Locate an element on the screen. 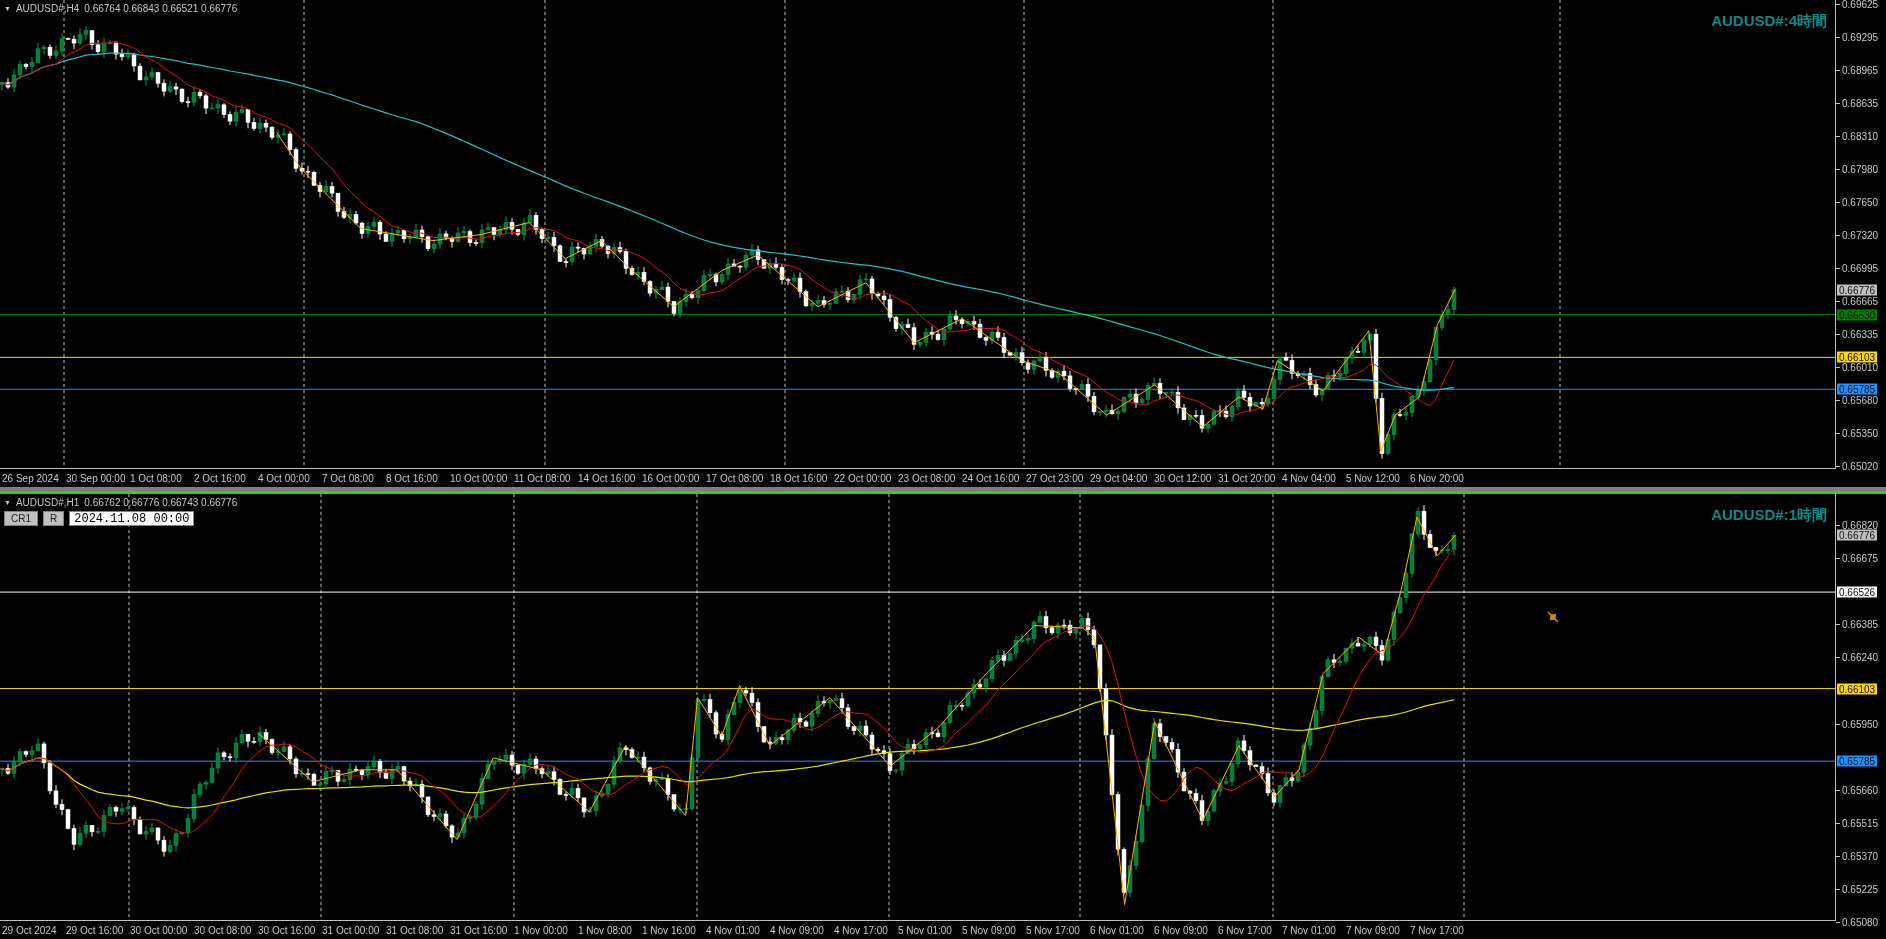 The width and height of the screenshot is (1886, 939). time-axis-label: 1 Nov 00:00 is located at coordinates (541, 930).